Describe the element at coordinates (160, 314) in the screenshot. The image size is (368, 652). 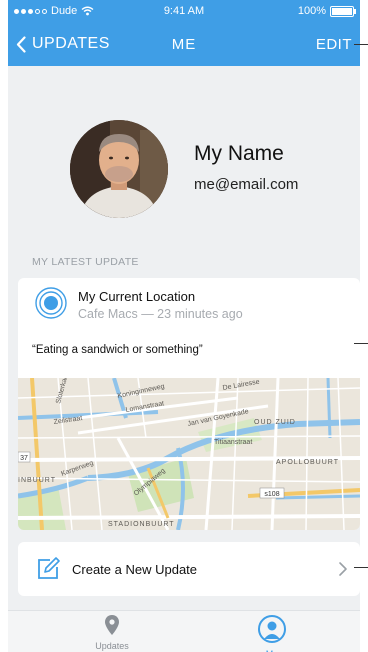
I see `location-subtitle: Cafe Macs — 23 minutes ago` at that location.